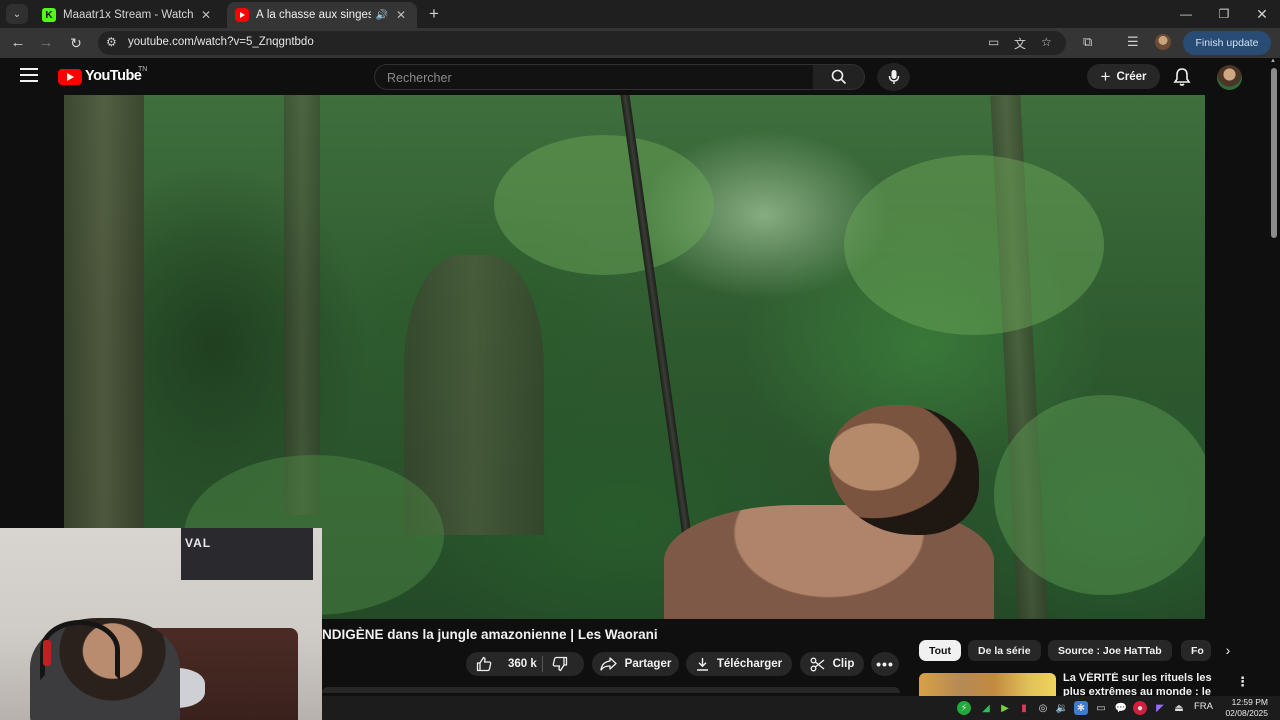 The height and width of the screenshot is (720, 1280). Describe the element at coordinates (1224, 14) in the screenshot. I see `maximize-button: ❐` at that location.